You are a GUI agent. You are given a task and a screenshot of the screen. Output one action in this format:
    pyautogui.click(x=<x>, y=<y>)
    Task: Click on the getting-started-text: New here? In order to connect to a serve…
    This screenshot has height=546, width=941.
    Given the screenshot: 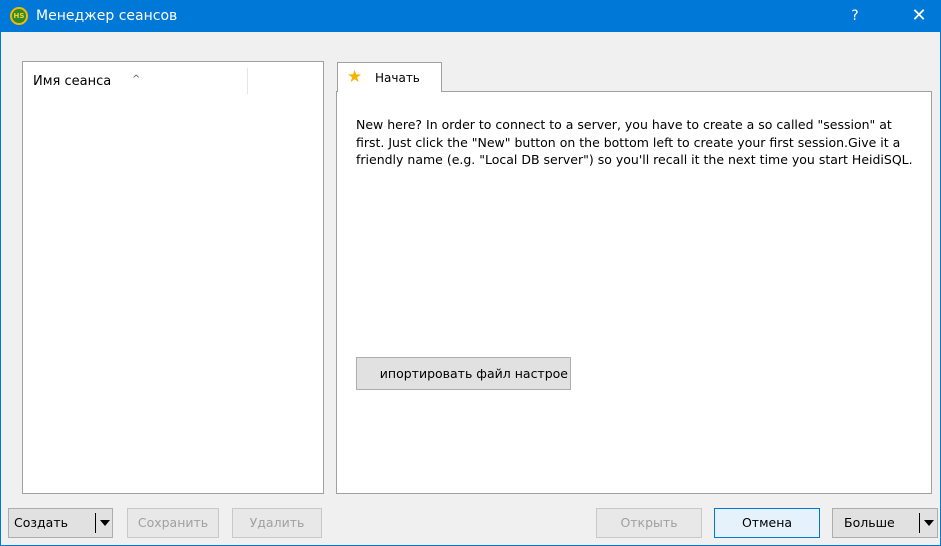 What is the action you would take?
    pyautogui.click(x=634, y=142)
    